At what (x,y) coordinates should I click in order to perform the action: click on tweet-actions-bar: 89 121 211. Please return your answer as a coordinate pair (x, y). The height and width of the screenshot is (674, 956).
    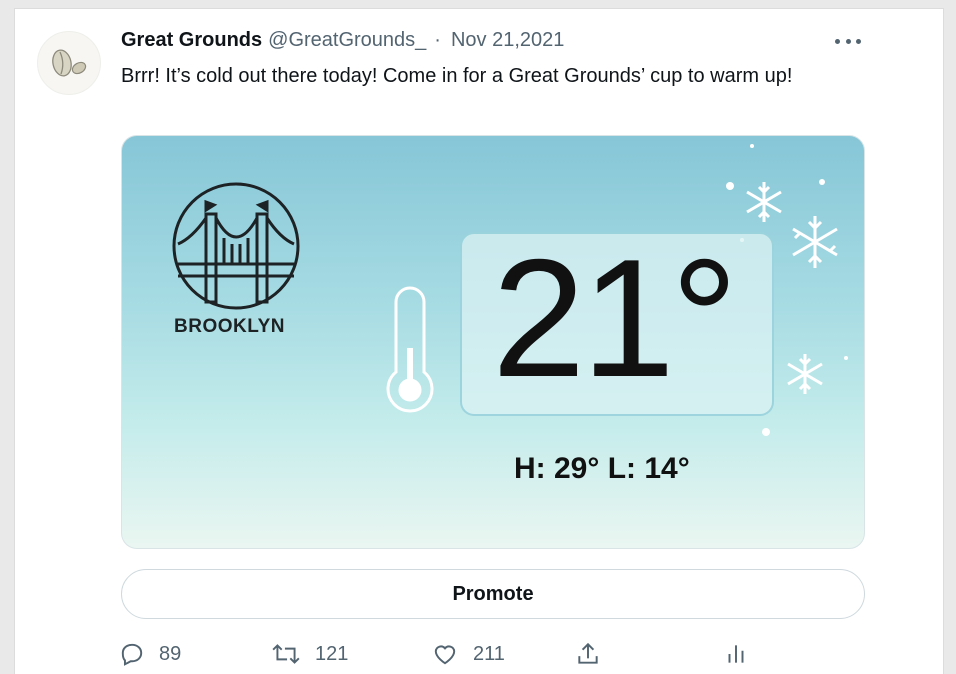
    Looking at the image, I should click on (439, 654).